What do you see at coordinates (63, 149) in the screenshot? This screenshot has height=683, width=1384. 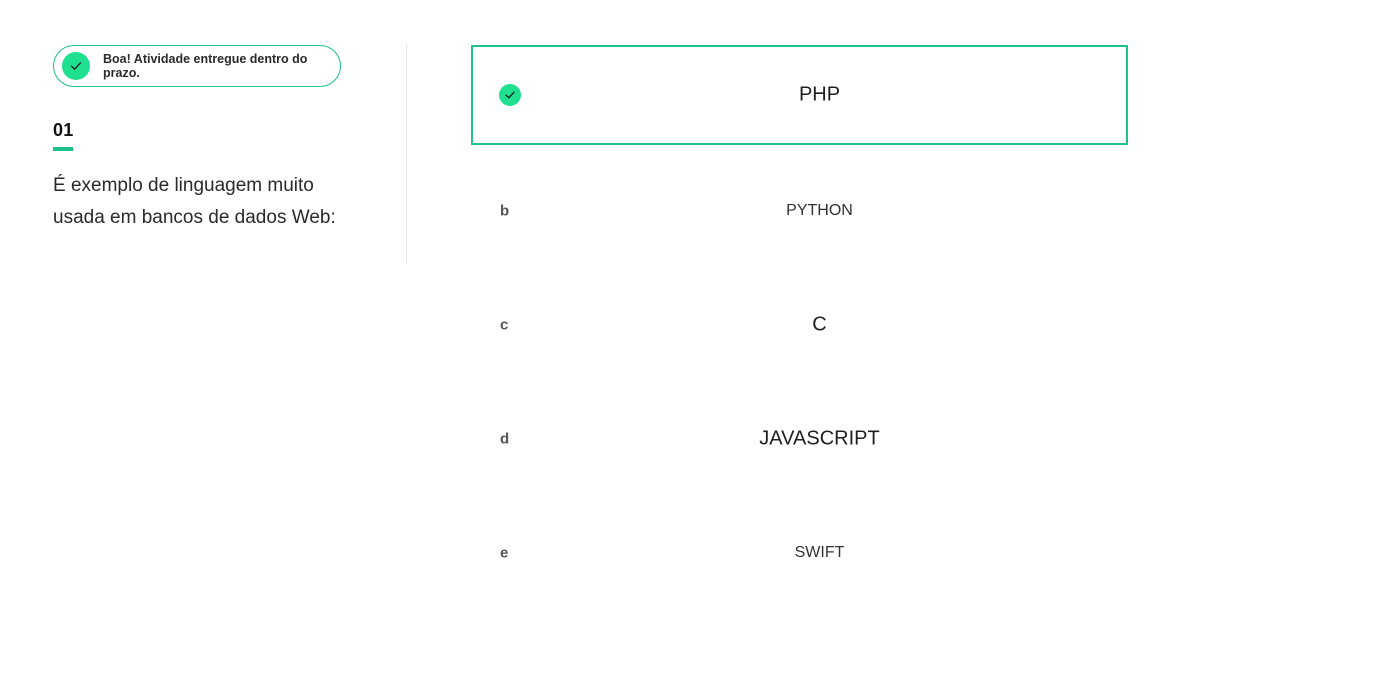 I see `question-number-underline` at bounding box center [63, 149].